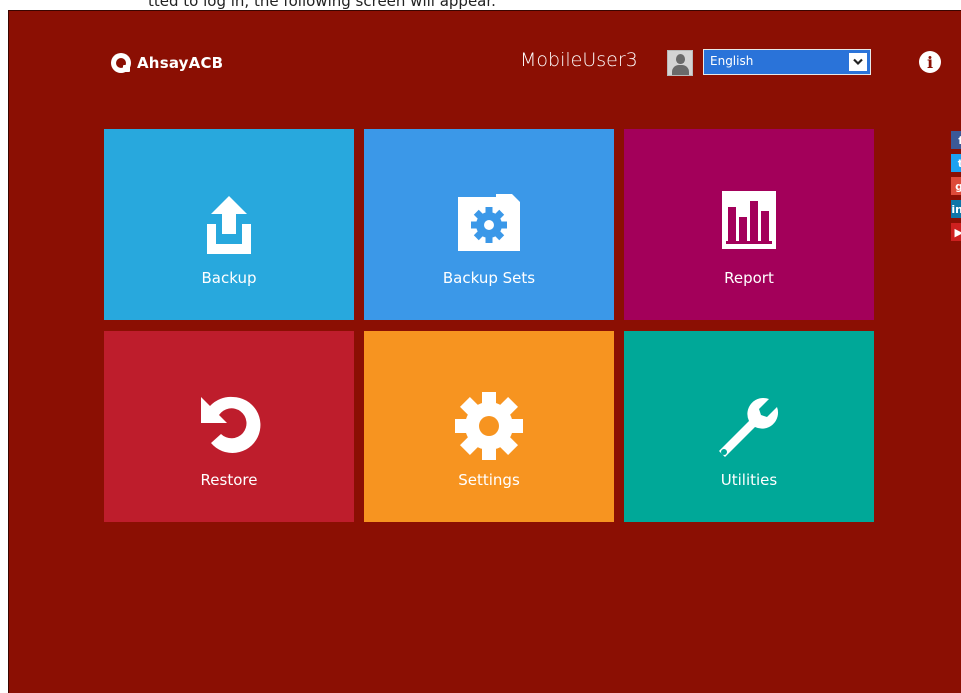 The width and height of the screenshot is (961, 693). I want to click on restore-icon, so click(229, 426).